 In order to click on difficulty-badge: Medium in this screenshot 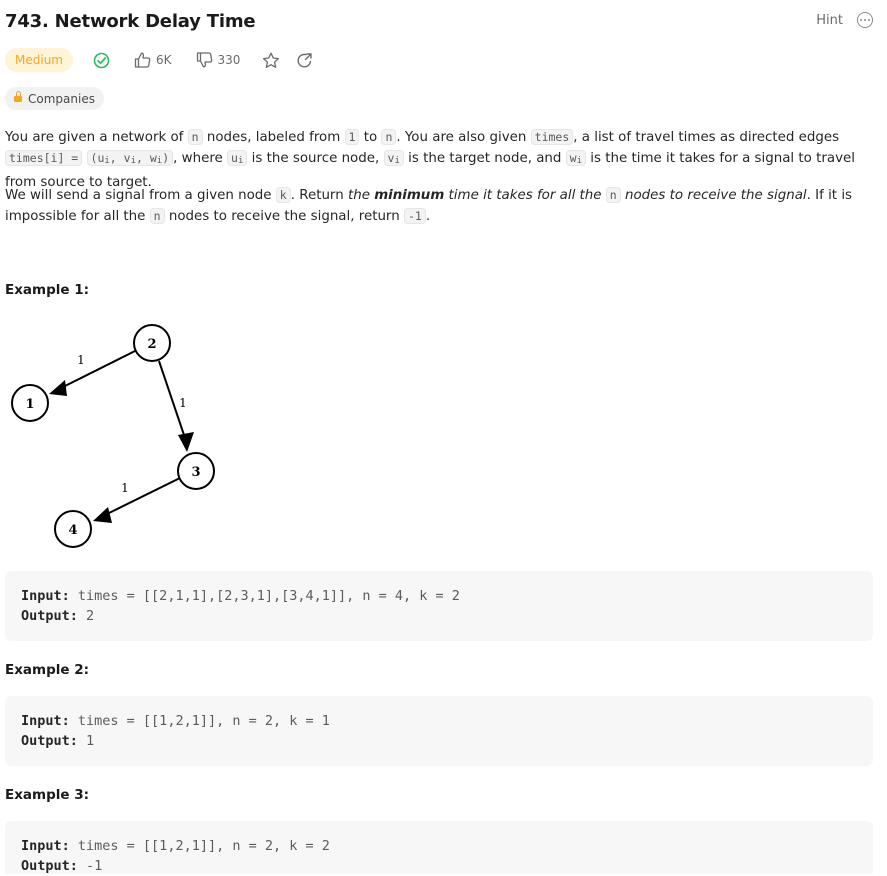, I will do `click(39, 60)`.